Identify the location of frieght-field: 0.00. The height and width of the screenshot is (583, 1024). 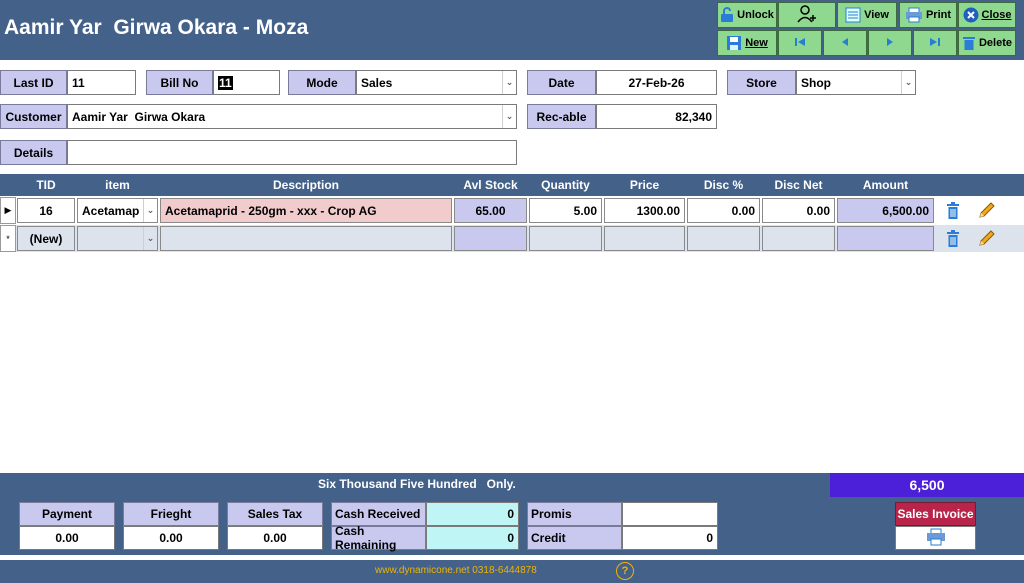
(171, 538).